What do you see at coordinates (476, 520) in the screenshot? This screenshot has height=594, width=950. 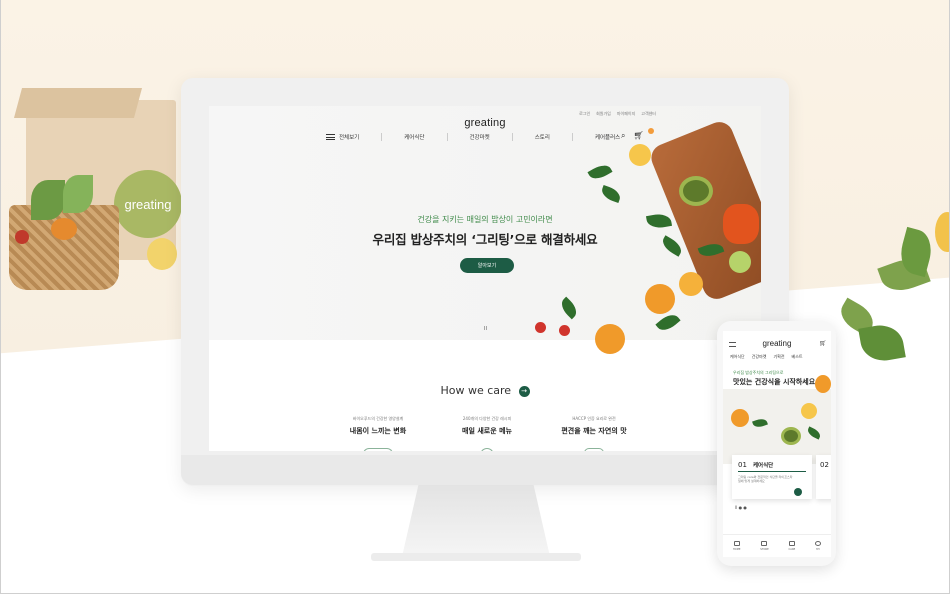 I see `monitor-stand` at bounding box center [476, 520].